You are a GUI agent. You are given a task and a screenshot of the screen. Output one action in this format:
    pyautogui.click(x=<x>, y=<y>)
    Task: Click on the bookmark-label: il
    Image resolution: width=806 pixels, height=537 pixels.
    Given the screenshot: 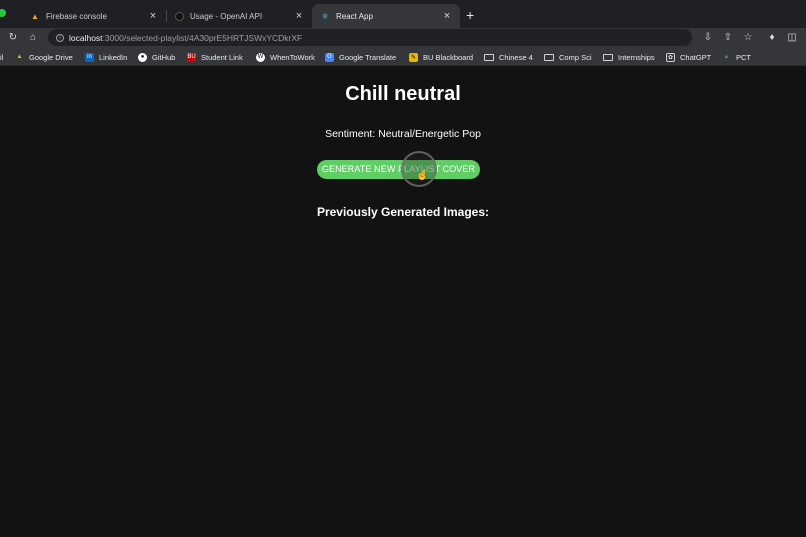 What is the action you would take?
    pyautogui.click(x=2, y=57)
    